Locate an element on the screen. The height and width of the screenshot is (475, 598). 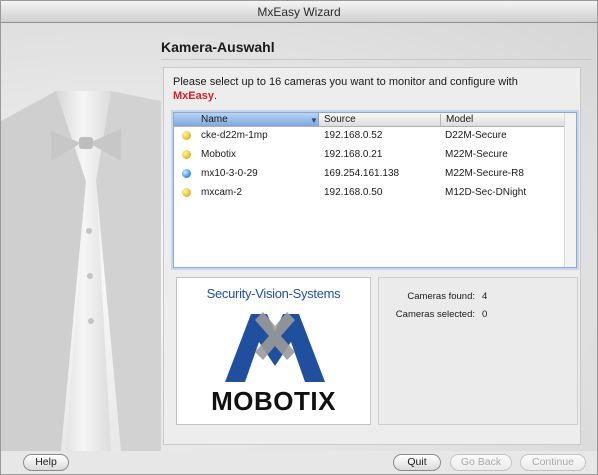
logo-tagline: Security-Vision-Systems is located at coordinates (273, 293).